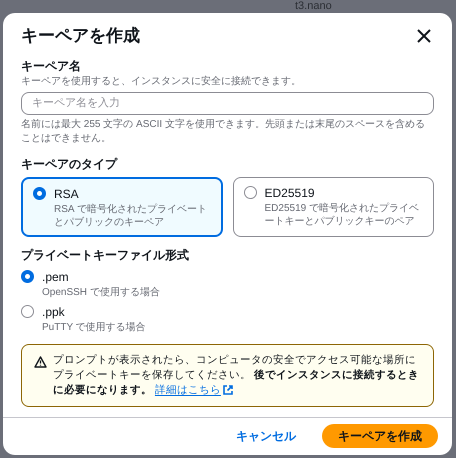  Describe the element at coordinates (56, 277) in the screenshot. I see `option-title: .pem` at that location.